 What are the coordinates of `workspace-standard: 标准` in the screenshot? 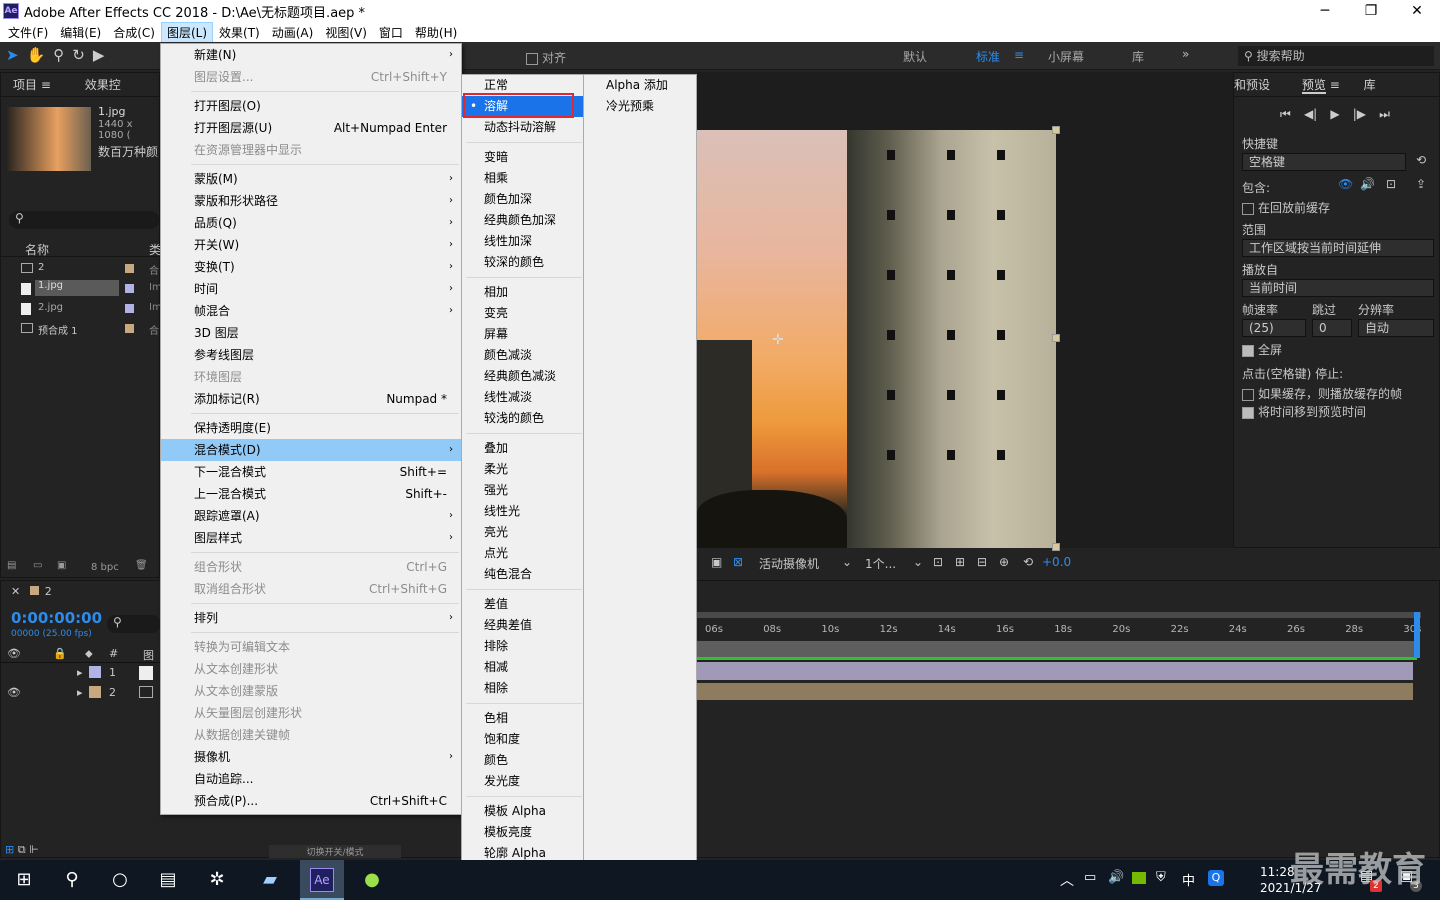 It's located at (988, 56).